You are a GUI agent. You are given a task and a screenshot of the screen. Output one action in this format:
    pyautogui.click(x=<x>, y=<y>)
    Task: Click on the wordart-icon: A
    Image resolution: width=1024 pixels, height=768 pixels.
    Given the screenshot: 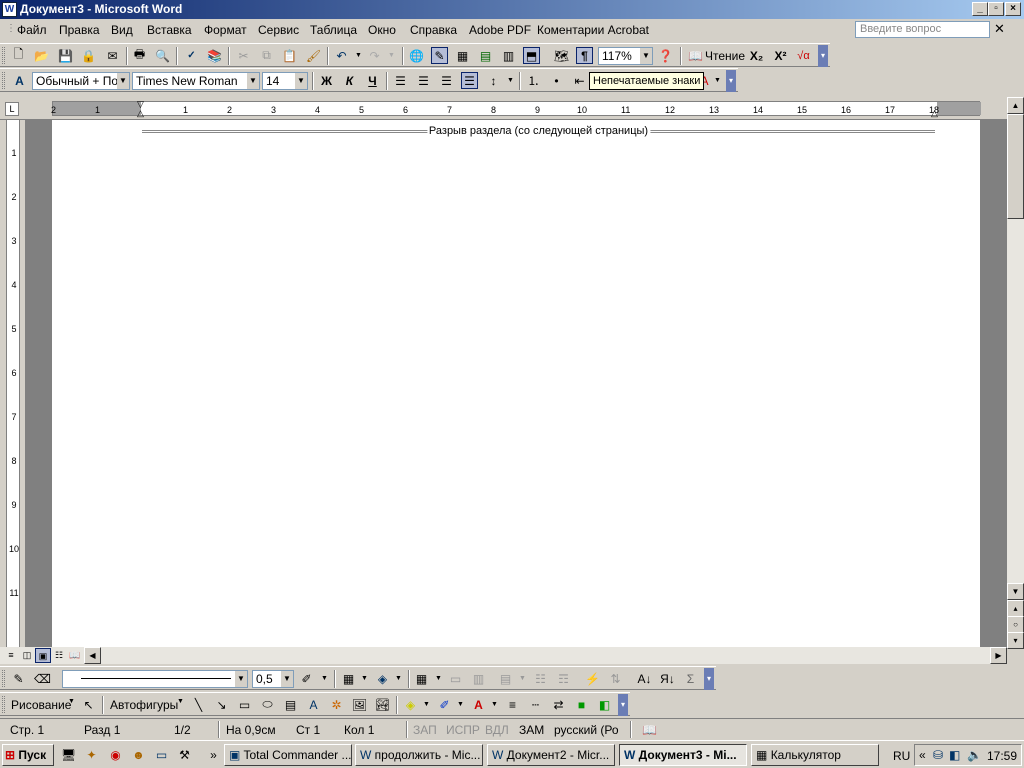 What is the action you would take?
    pyautogui.click(x=313, y=704)
    